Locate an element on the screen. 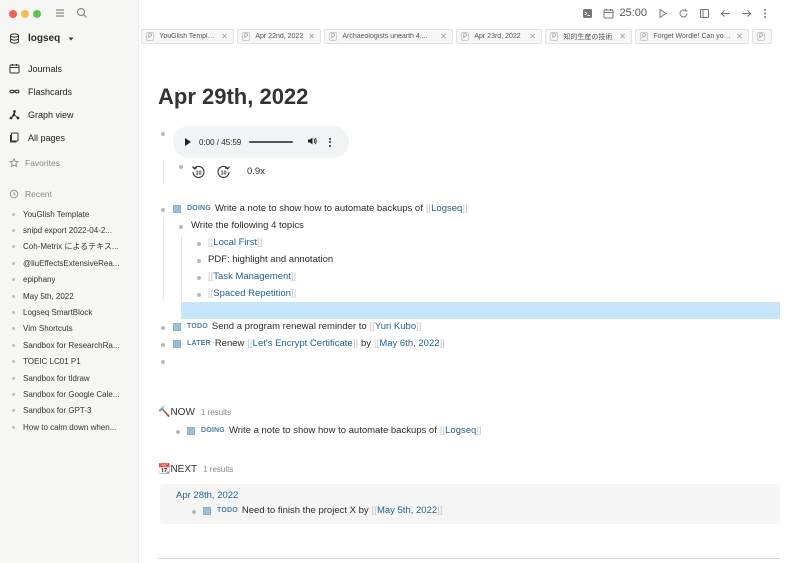  sync-button is located at coordinates (683, 13).